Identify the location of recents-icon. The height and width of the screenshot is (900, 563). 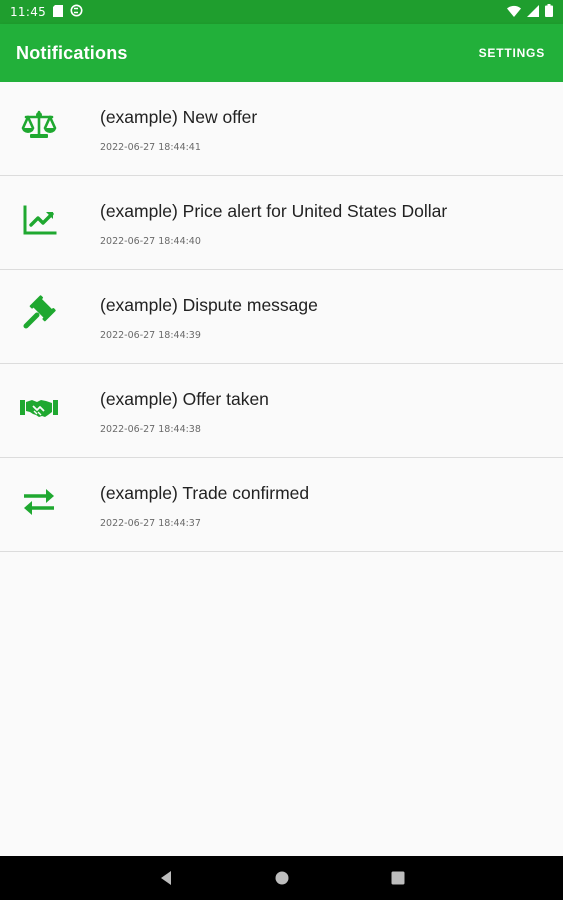
(398, 878).